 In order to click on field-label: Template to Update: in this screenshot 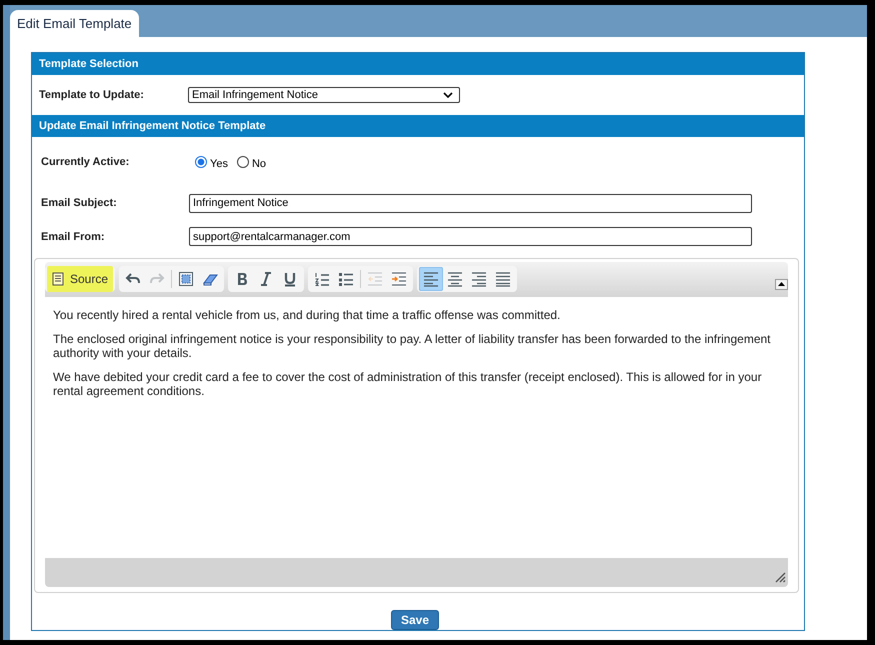, I will do `click(91, 94)`.